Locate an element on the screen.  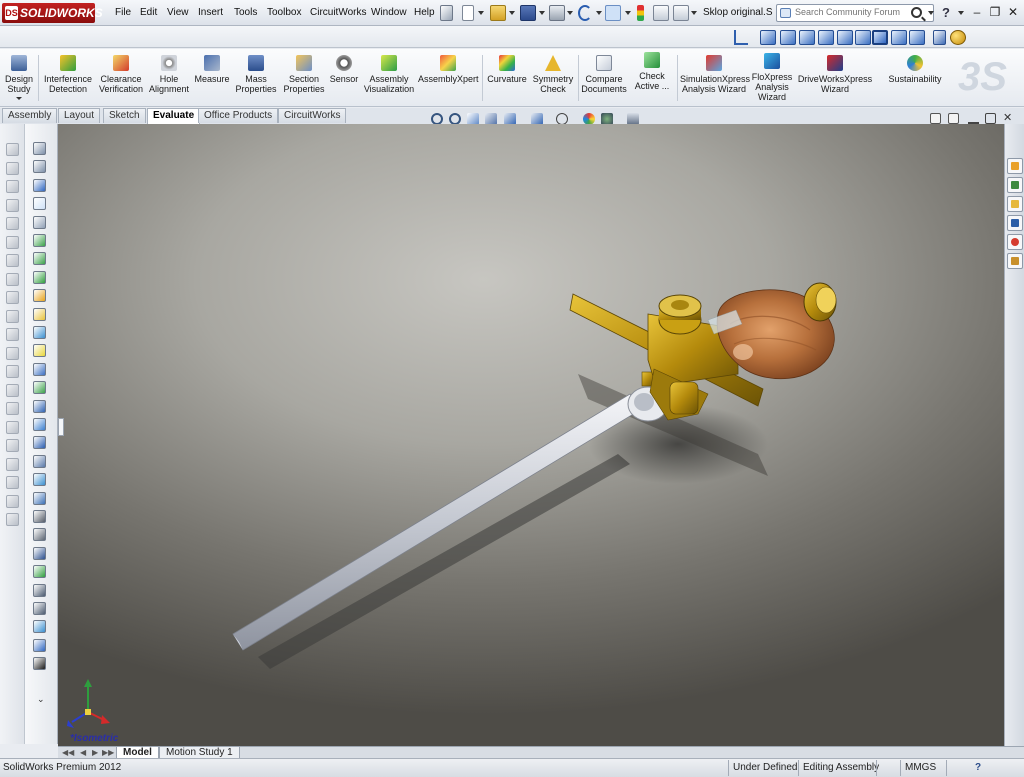
view-axis-icon is located at coordinates (741, 37).